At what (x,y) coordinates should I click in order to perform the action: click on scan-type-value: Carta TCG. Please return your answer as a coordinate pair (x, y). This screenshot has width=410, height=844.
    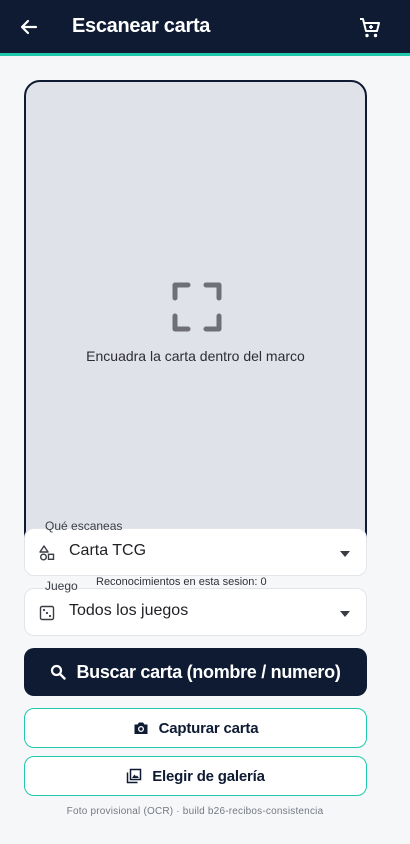
    Looking at the image, I should click on (108, 550).